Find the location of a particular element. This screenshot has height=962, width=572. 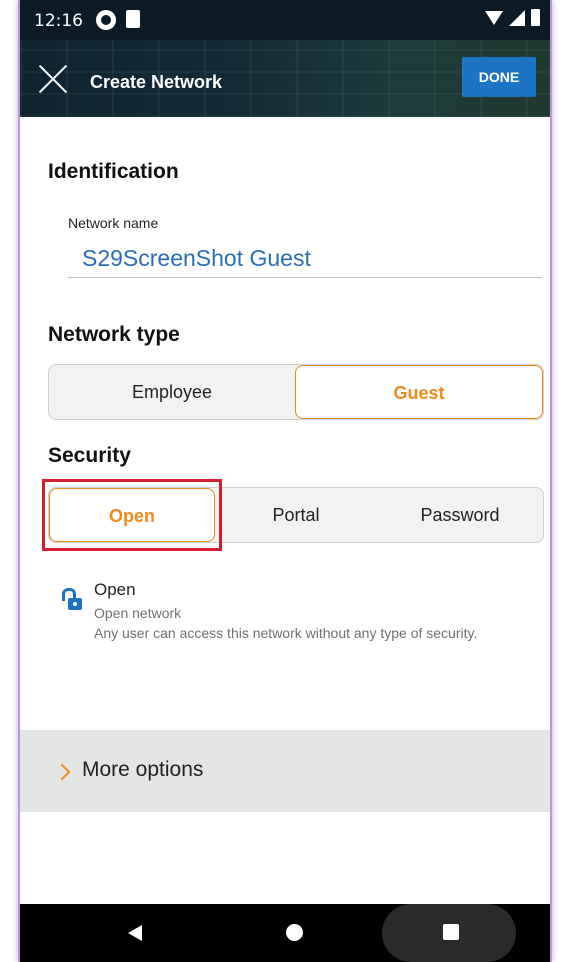

network-name-underline is located at coordinates (305, 277).